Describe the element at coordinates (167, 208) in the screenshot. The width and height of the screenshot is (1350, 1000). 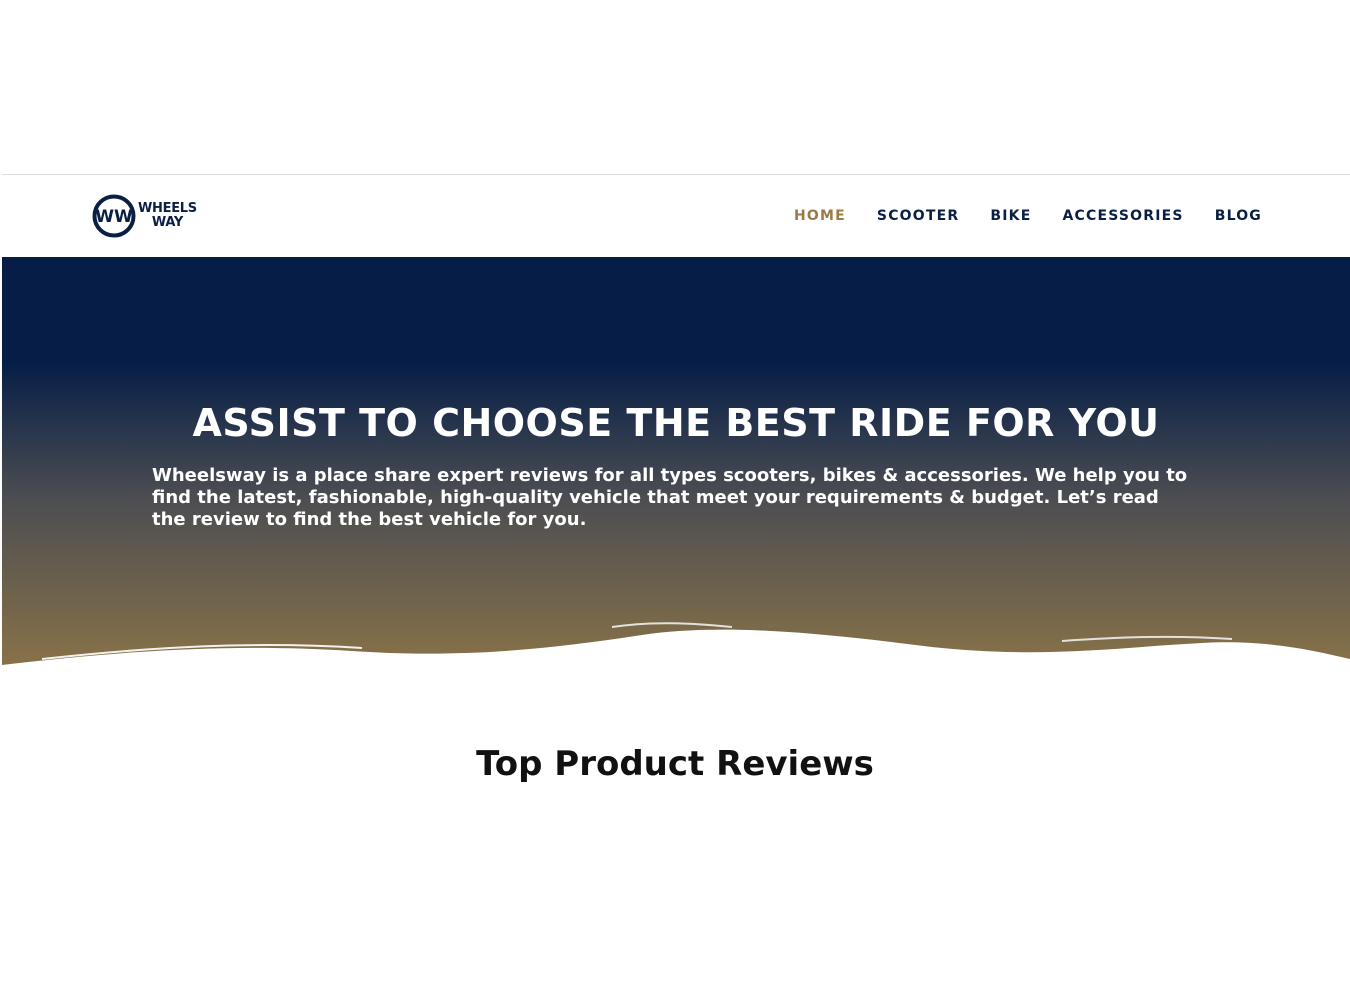
I see `logo-line-1: WHEELS` at that location.